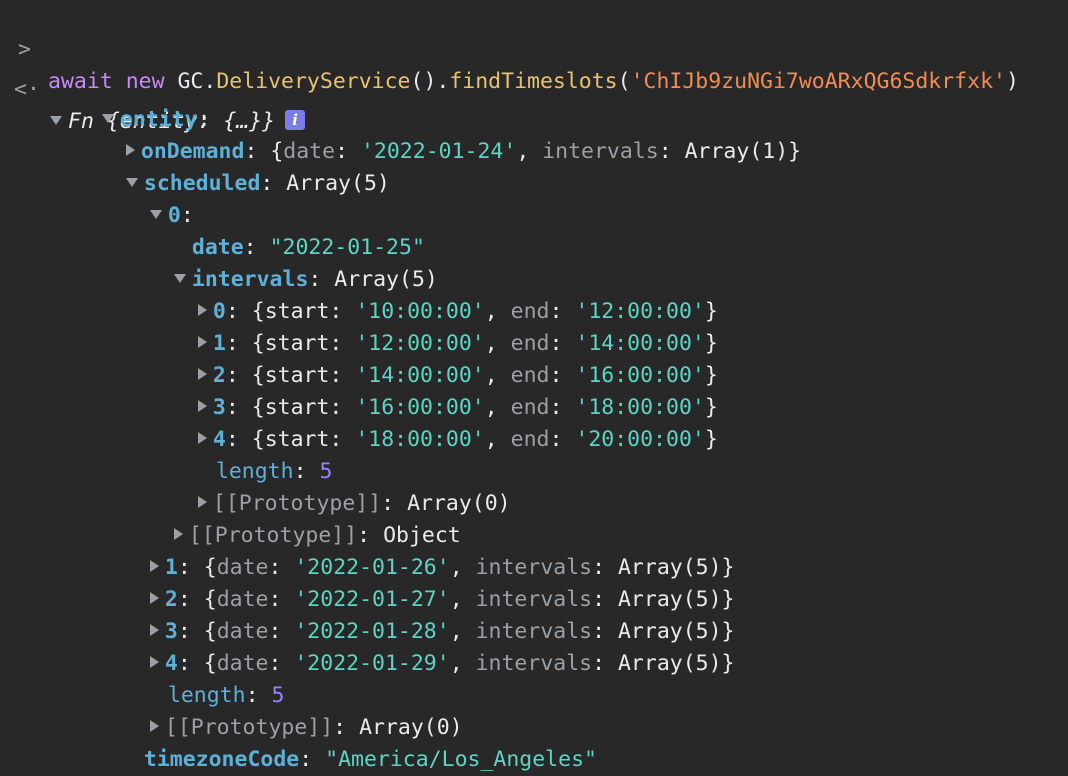 This screenshot has width=1068, height=776. I want to click on tree-row-intervals: intervals: Array(5), so click(293, 262).